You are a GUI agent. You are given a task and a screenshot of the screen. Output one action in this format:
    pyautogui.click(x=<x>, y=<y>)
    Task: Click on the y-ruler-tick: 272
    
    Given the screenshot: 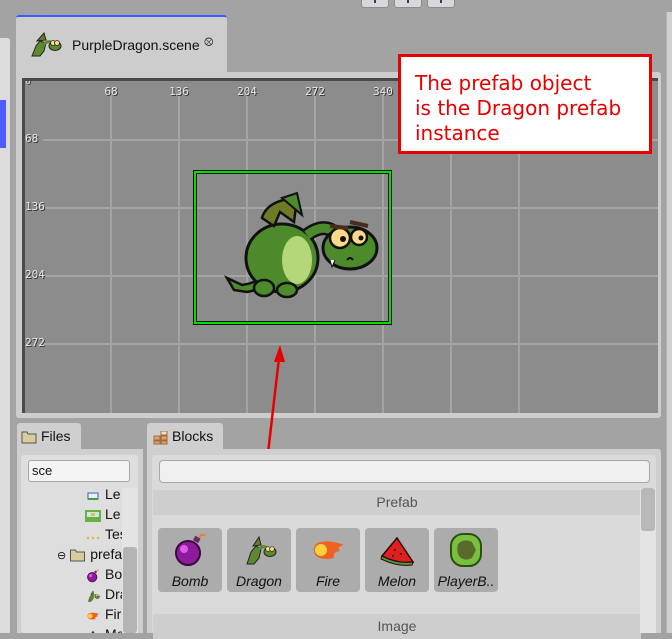 What is the action you would take?
    pyautogui.click(x=35, y=342)
    